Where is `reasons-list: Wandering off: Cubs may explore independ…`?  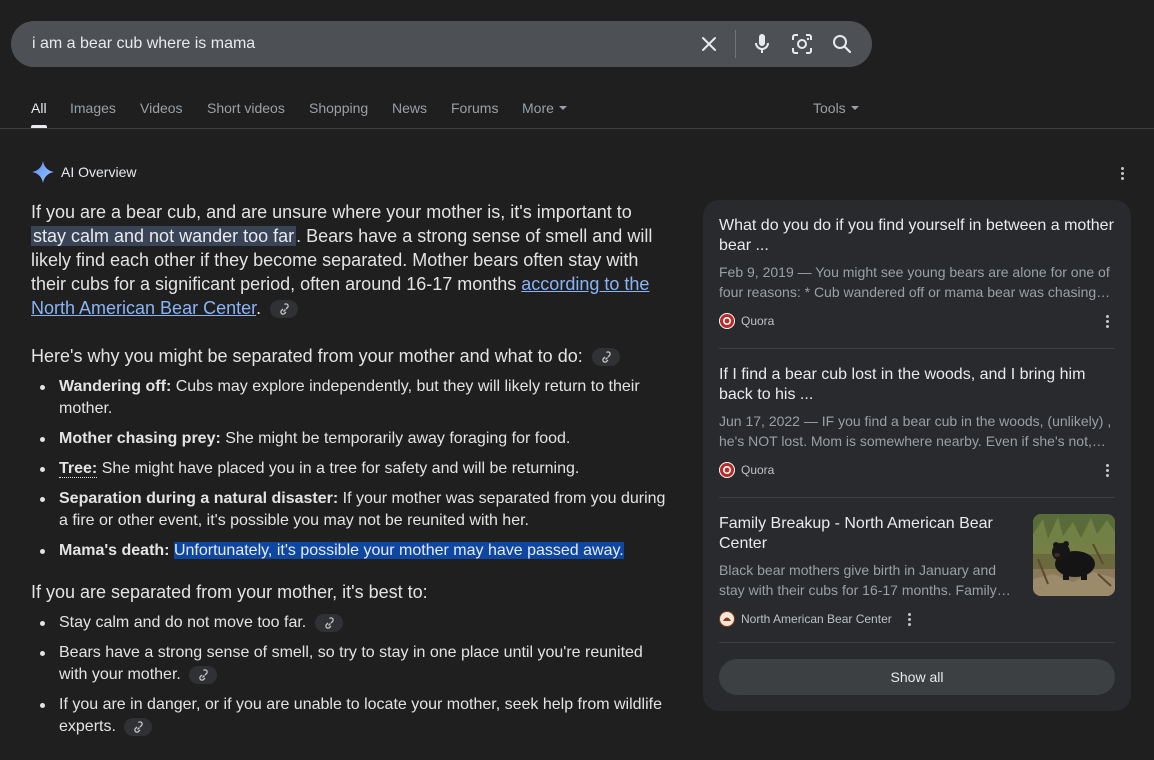 reasons-list: Wandering off: Cubs may explore independ… is located at coordinates (351, 469).